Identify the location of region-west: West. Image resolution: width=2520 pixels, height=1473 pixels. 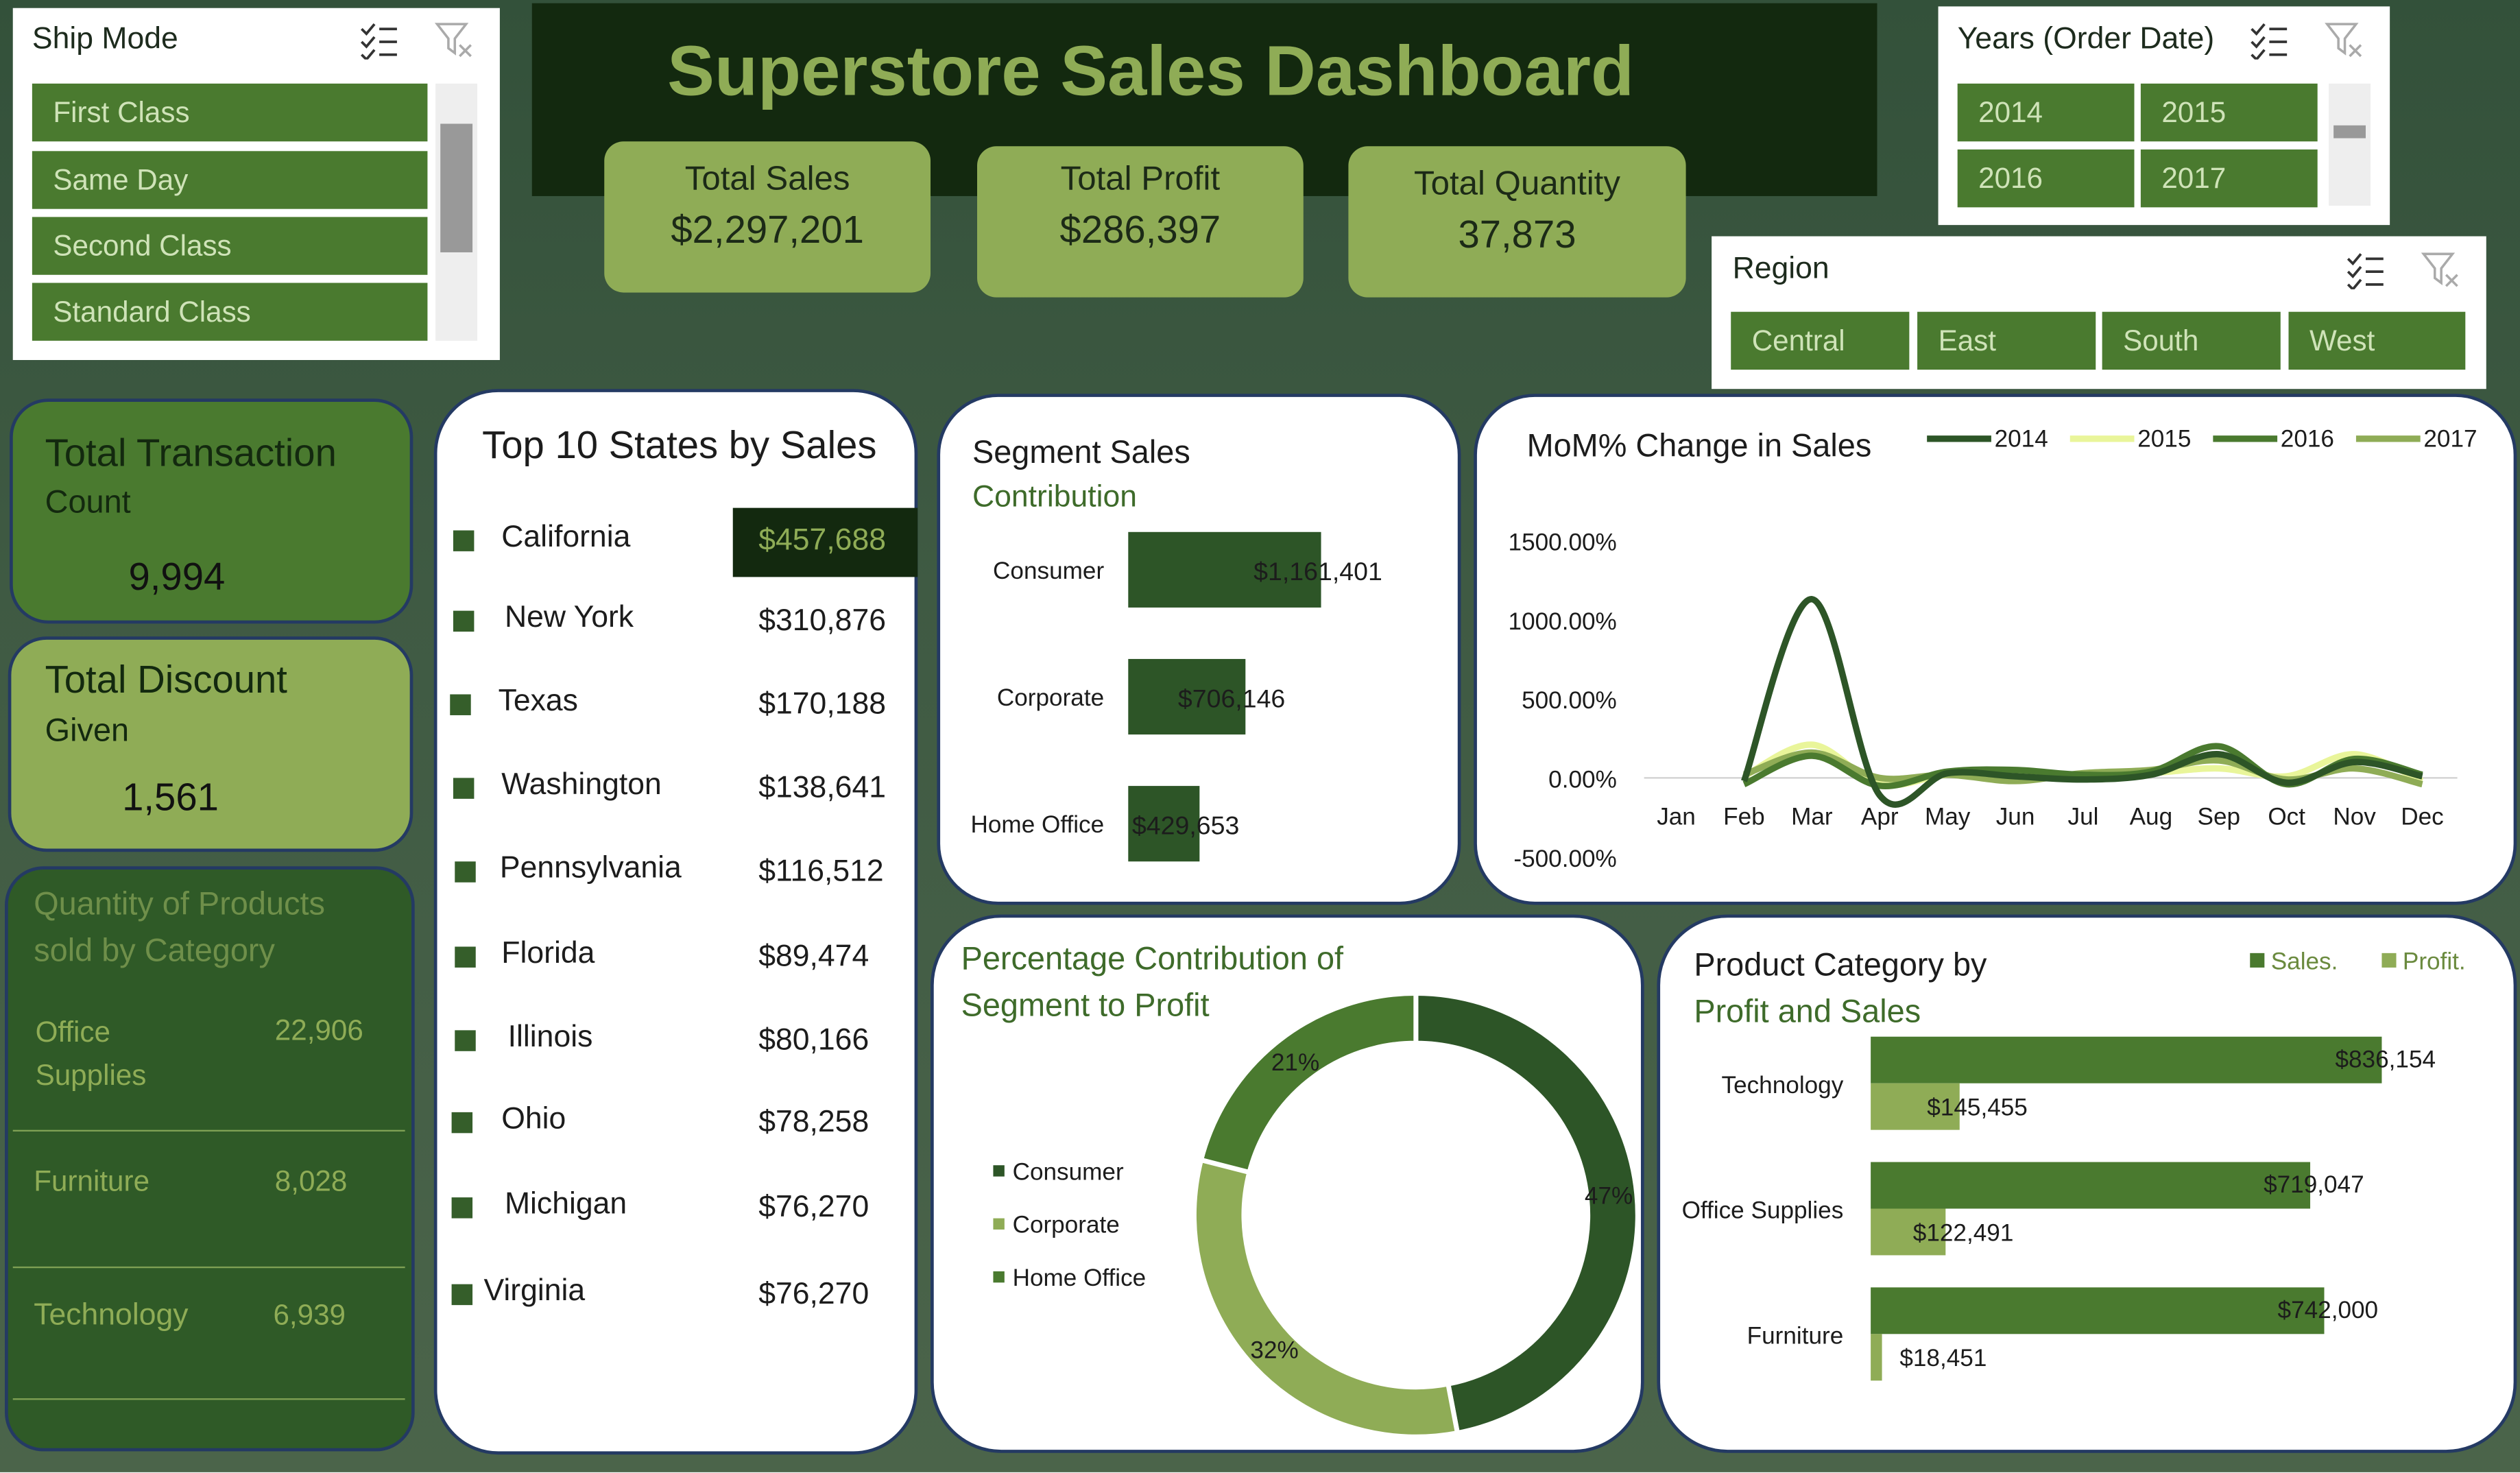
(2377, 340).